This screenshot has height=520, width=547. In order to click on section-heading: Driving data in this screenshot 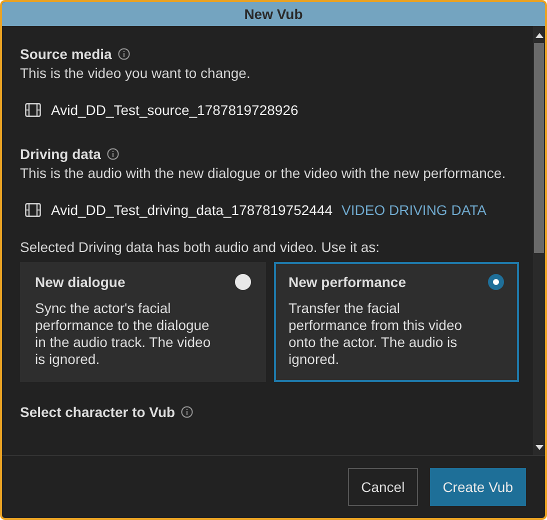, I will do `click(60, 154)`.